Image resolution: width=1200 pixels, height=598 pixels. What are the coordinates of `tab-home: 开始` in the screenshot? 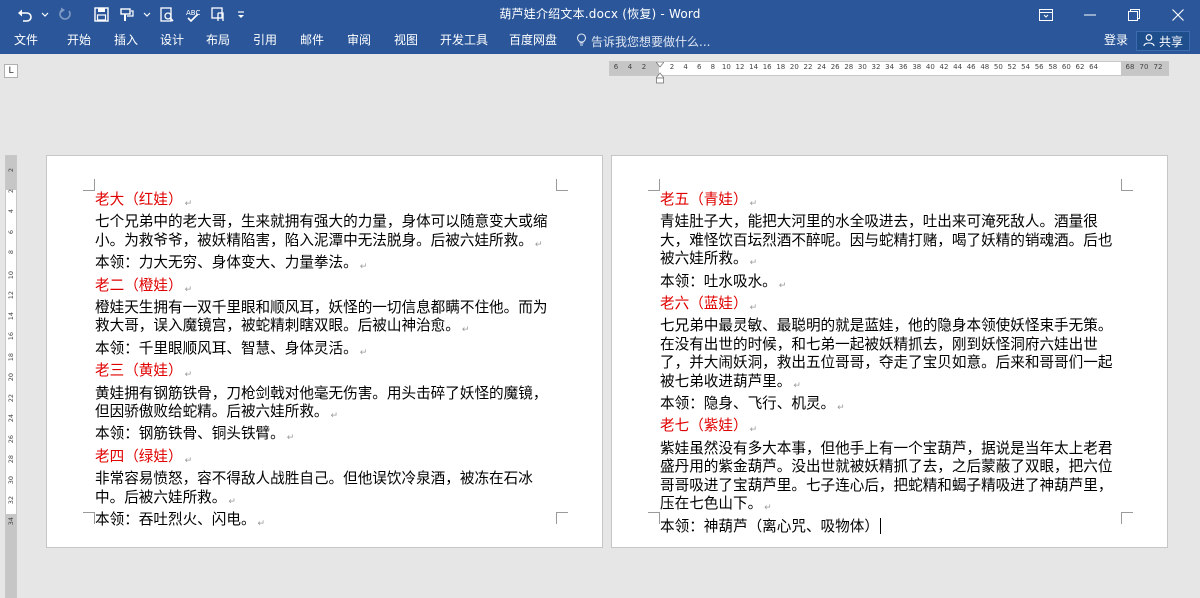 It's located at (79, 41).